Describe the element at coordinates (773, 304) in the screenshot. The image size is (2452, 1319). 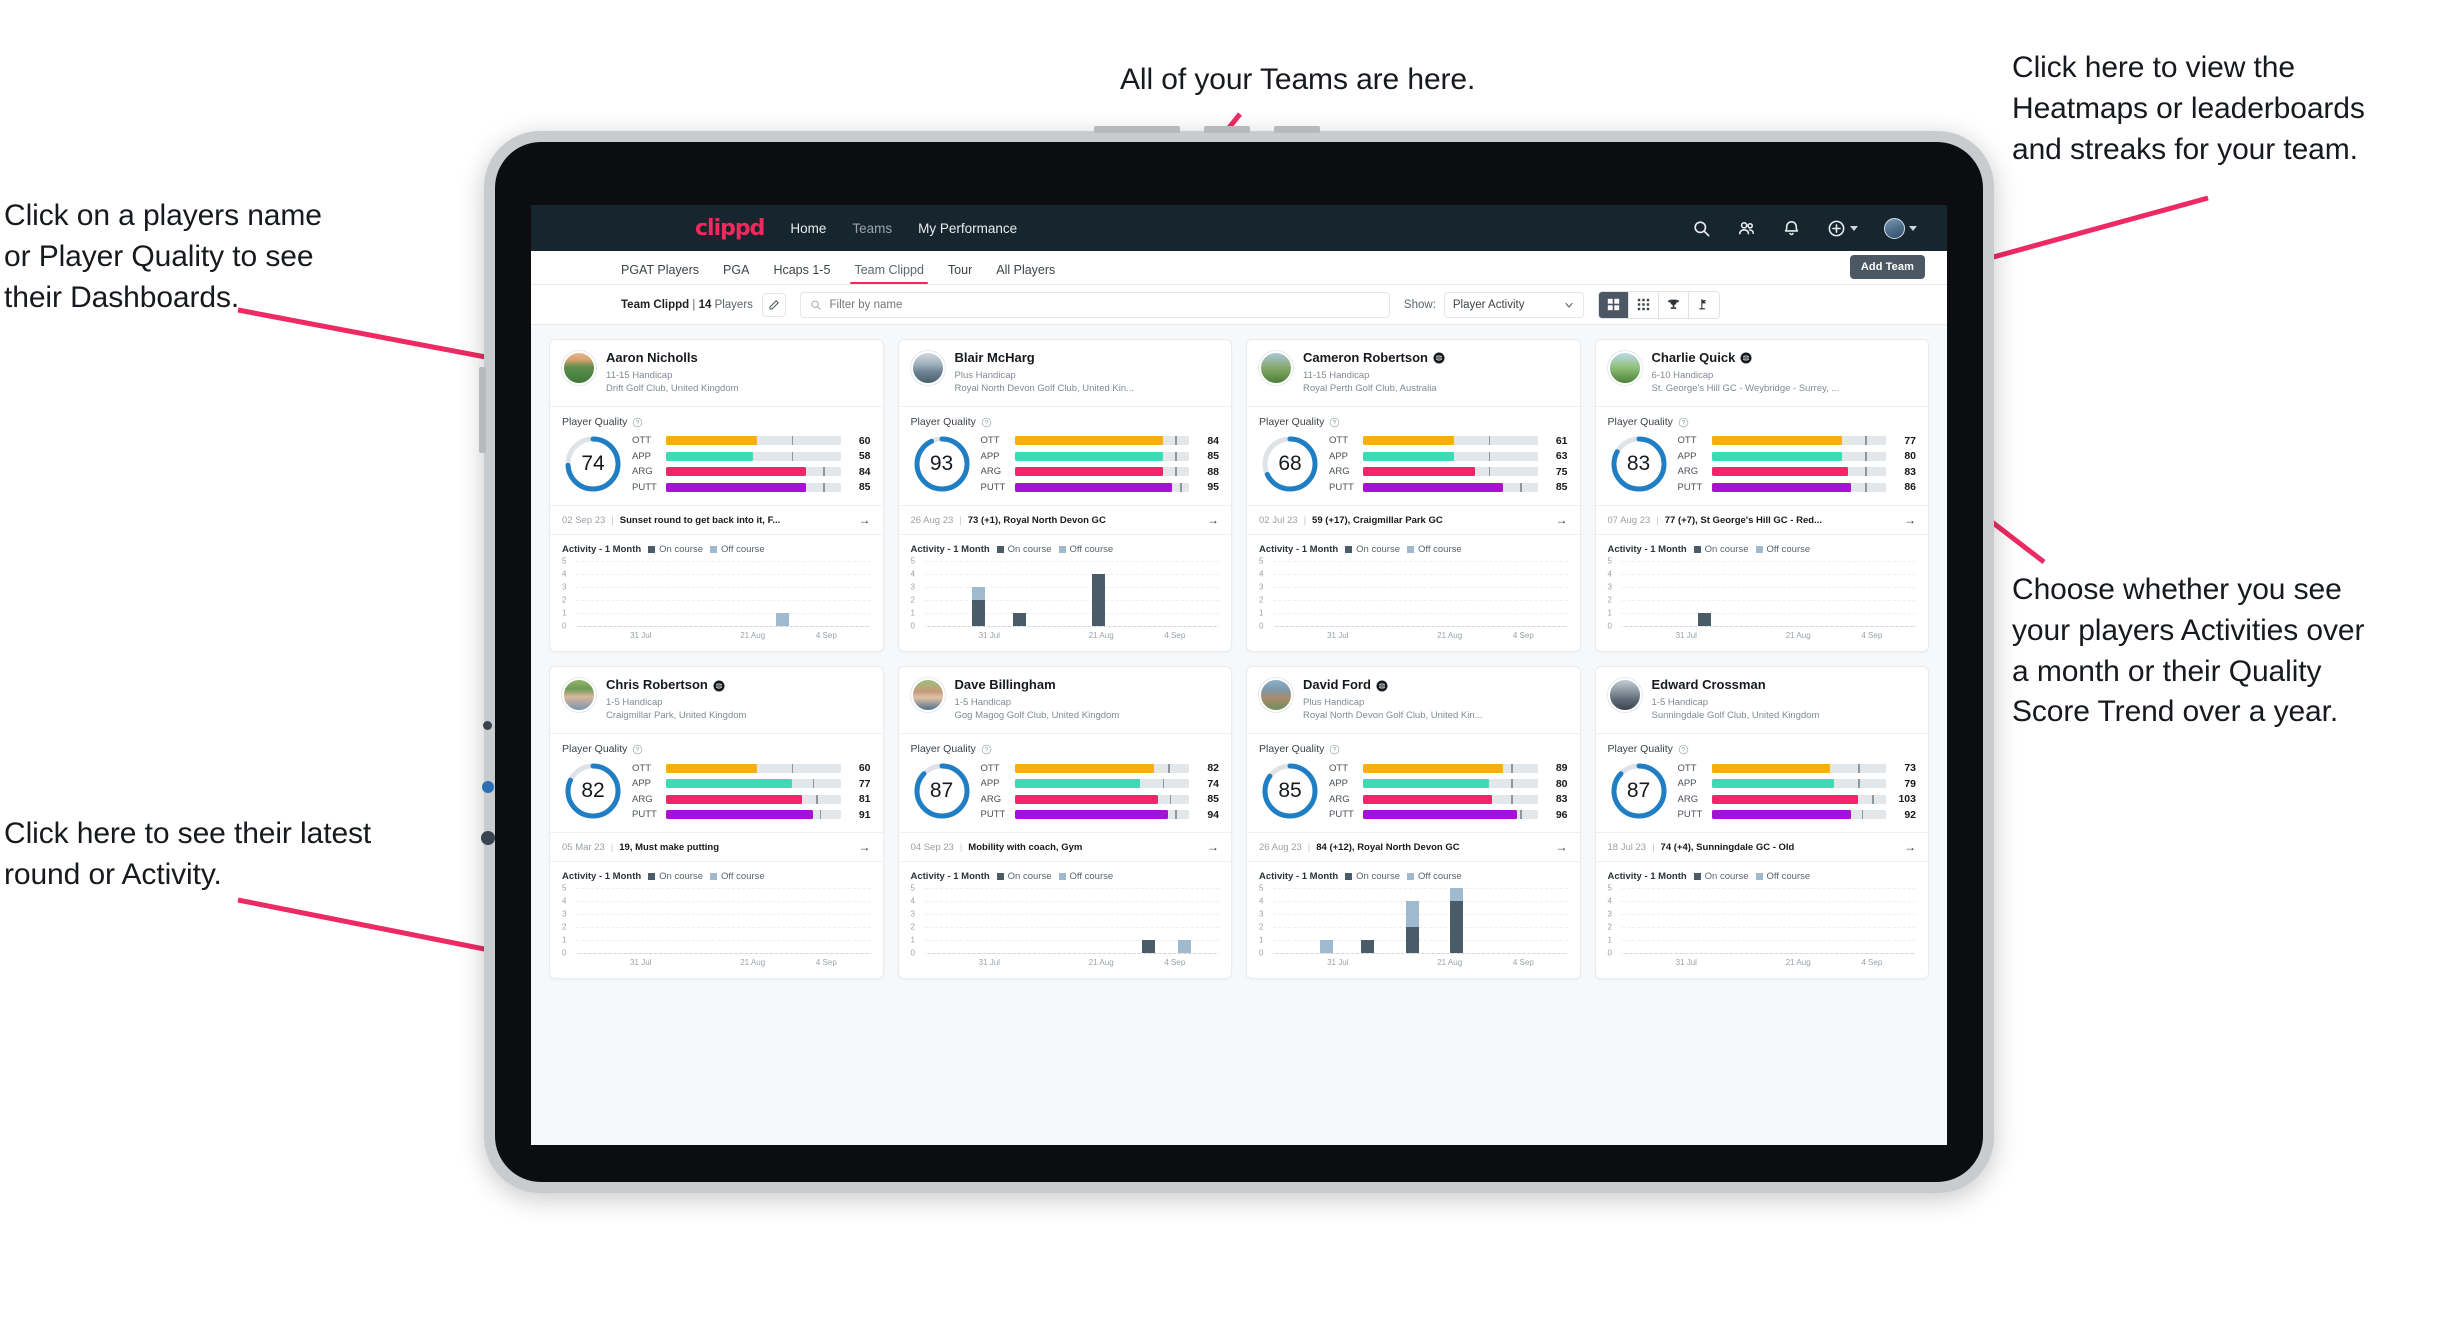
I see `edit-team-button` at that location.